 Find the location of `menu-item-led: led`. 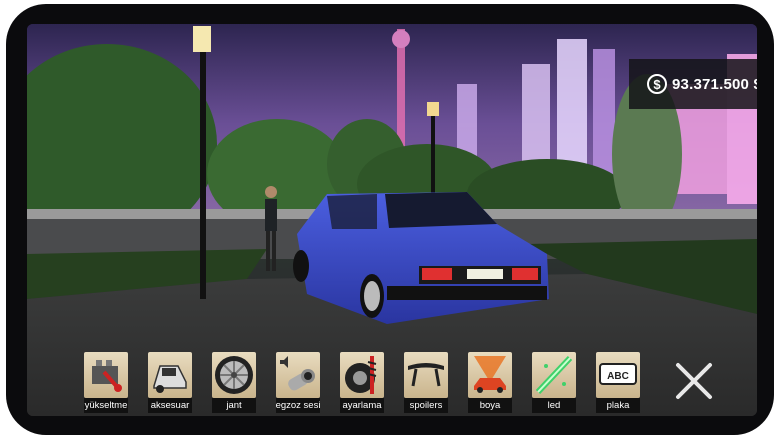

menu-item-led: led is located at coordinates (554, 382).